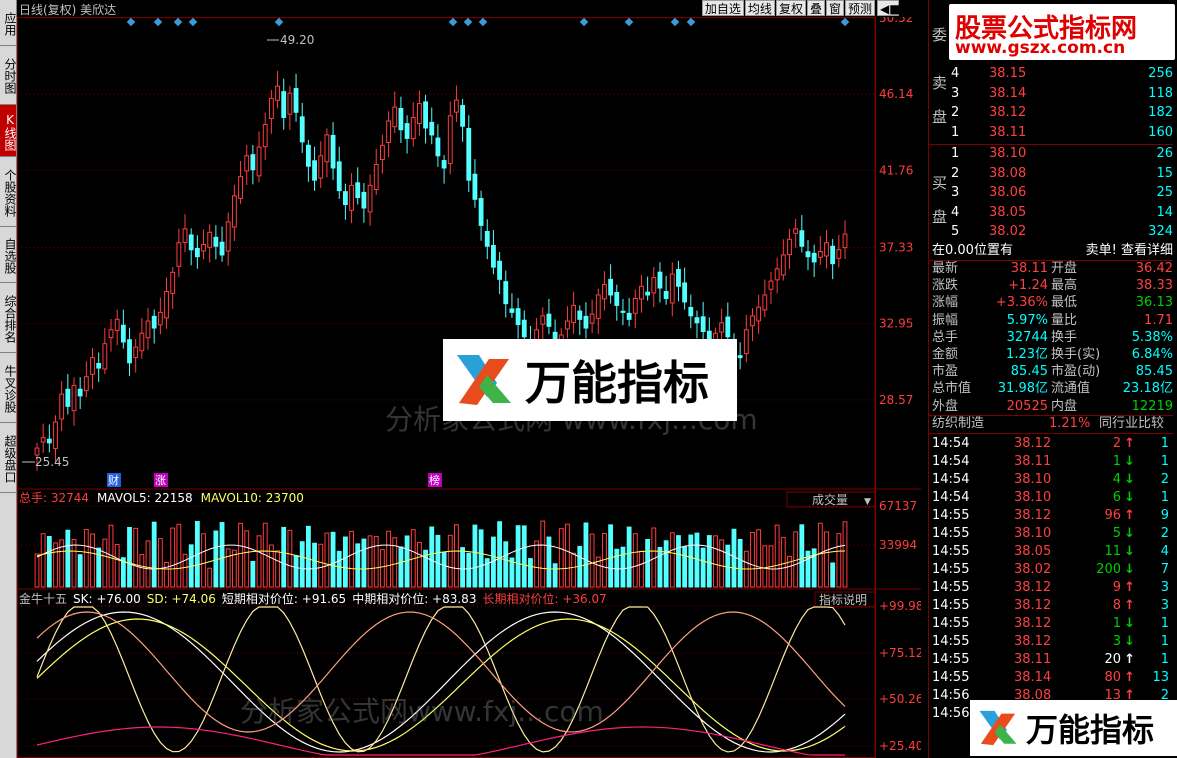 The image size is (1177, 758). I want to click on quote-row: 最新 38.11 开盘 36.42, so click(1051, 269).